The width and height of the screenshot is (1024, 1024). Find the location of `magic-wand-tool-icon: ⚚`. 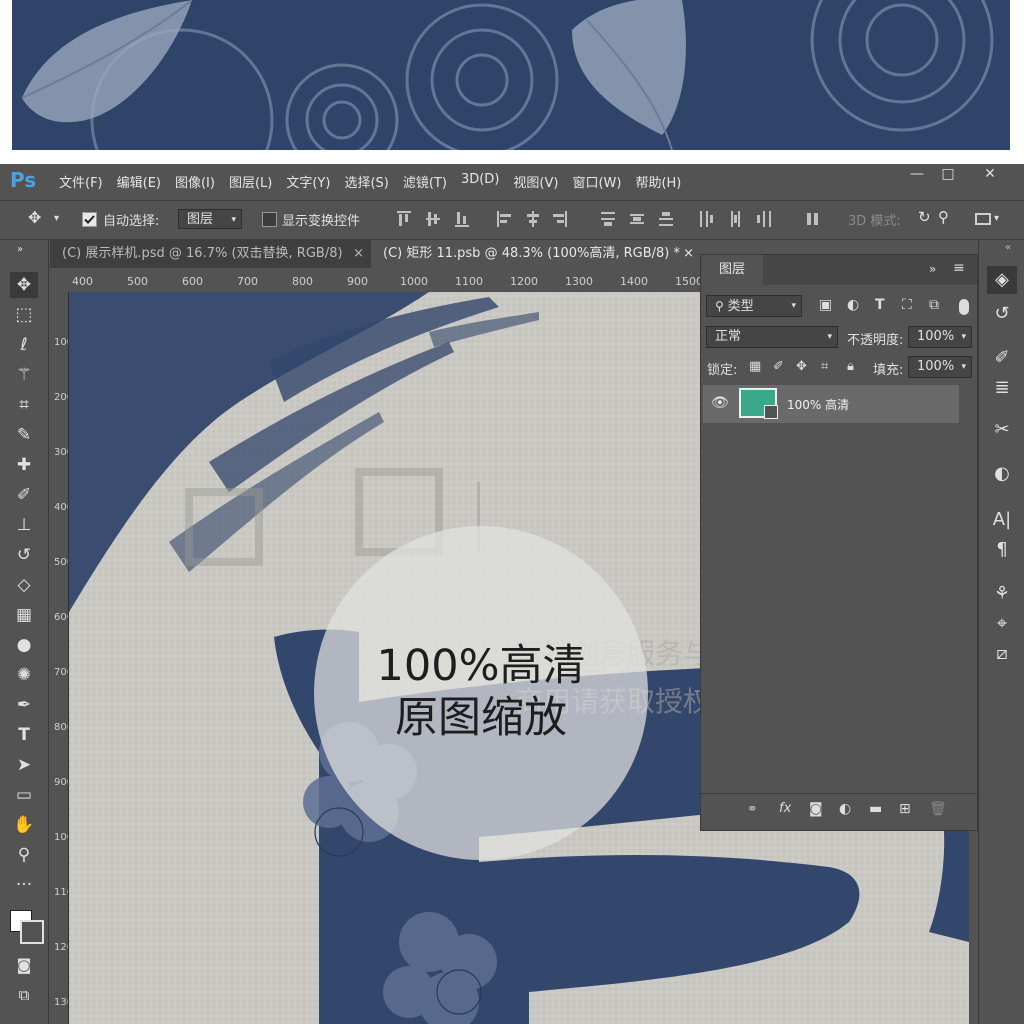

magic-wand-tool-icon: ⚚ is located at coordinates (24, 375).